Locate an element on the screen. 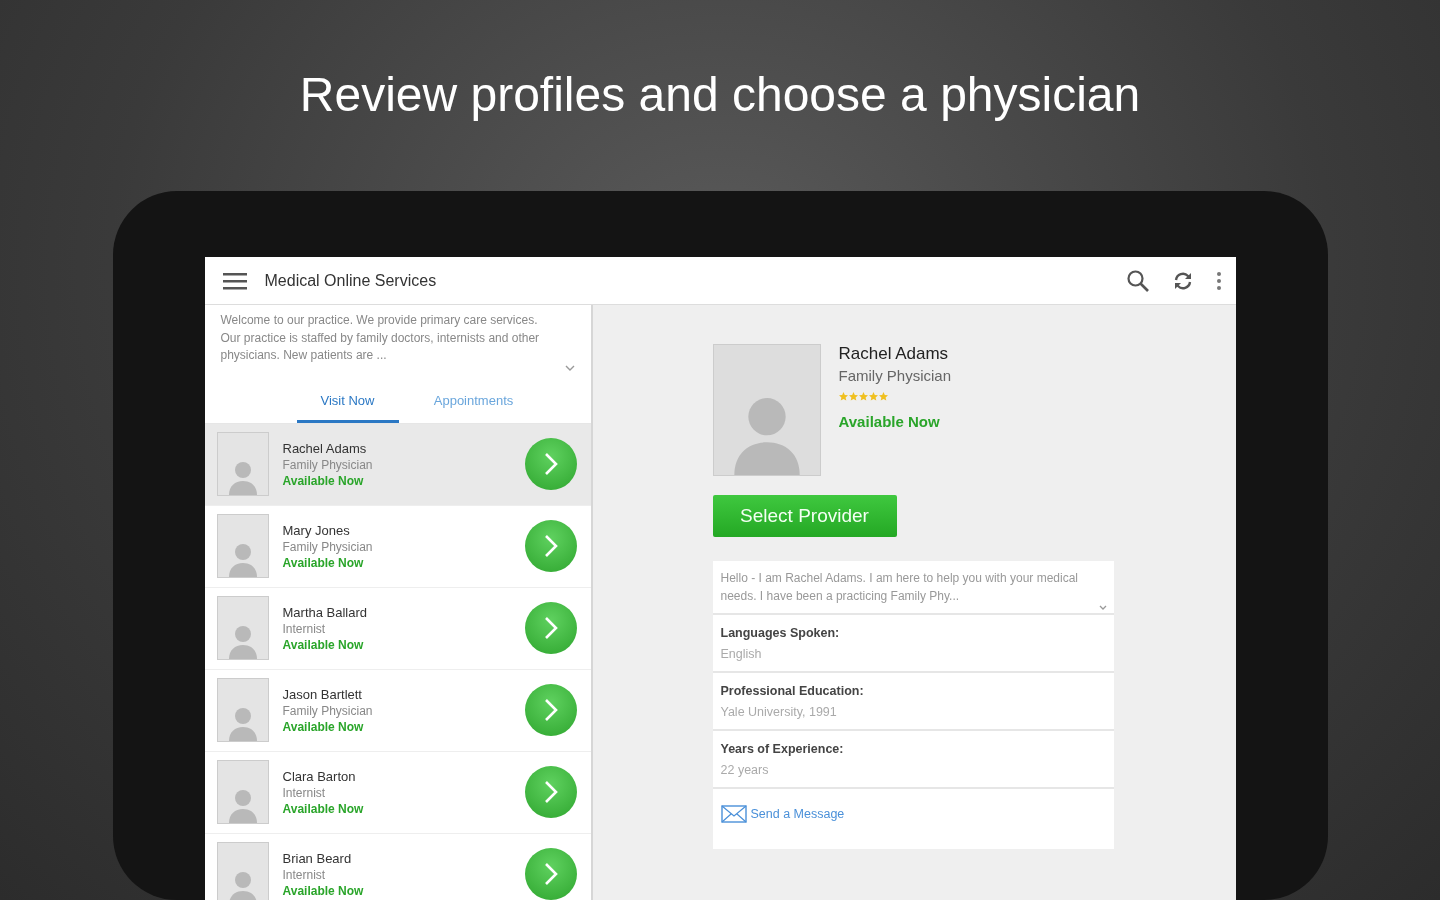  provider-row: Rachel Adams Family Physician Available Now is located at coordinates (397, 464).